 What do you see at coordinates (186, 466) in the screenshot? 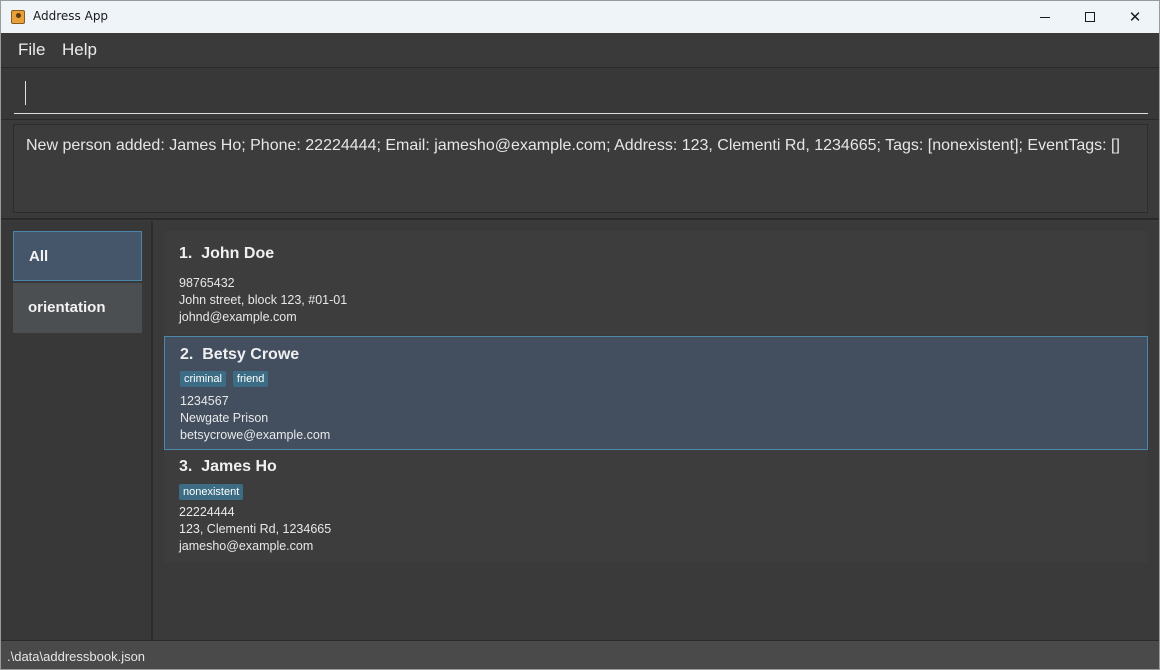
I see `person-index: 3.` at bounding box center [186, 466].